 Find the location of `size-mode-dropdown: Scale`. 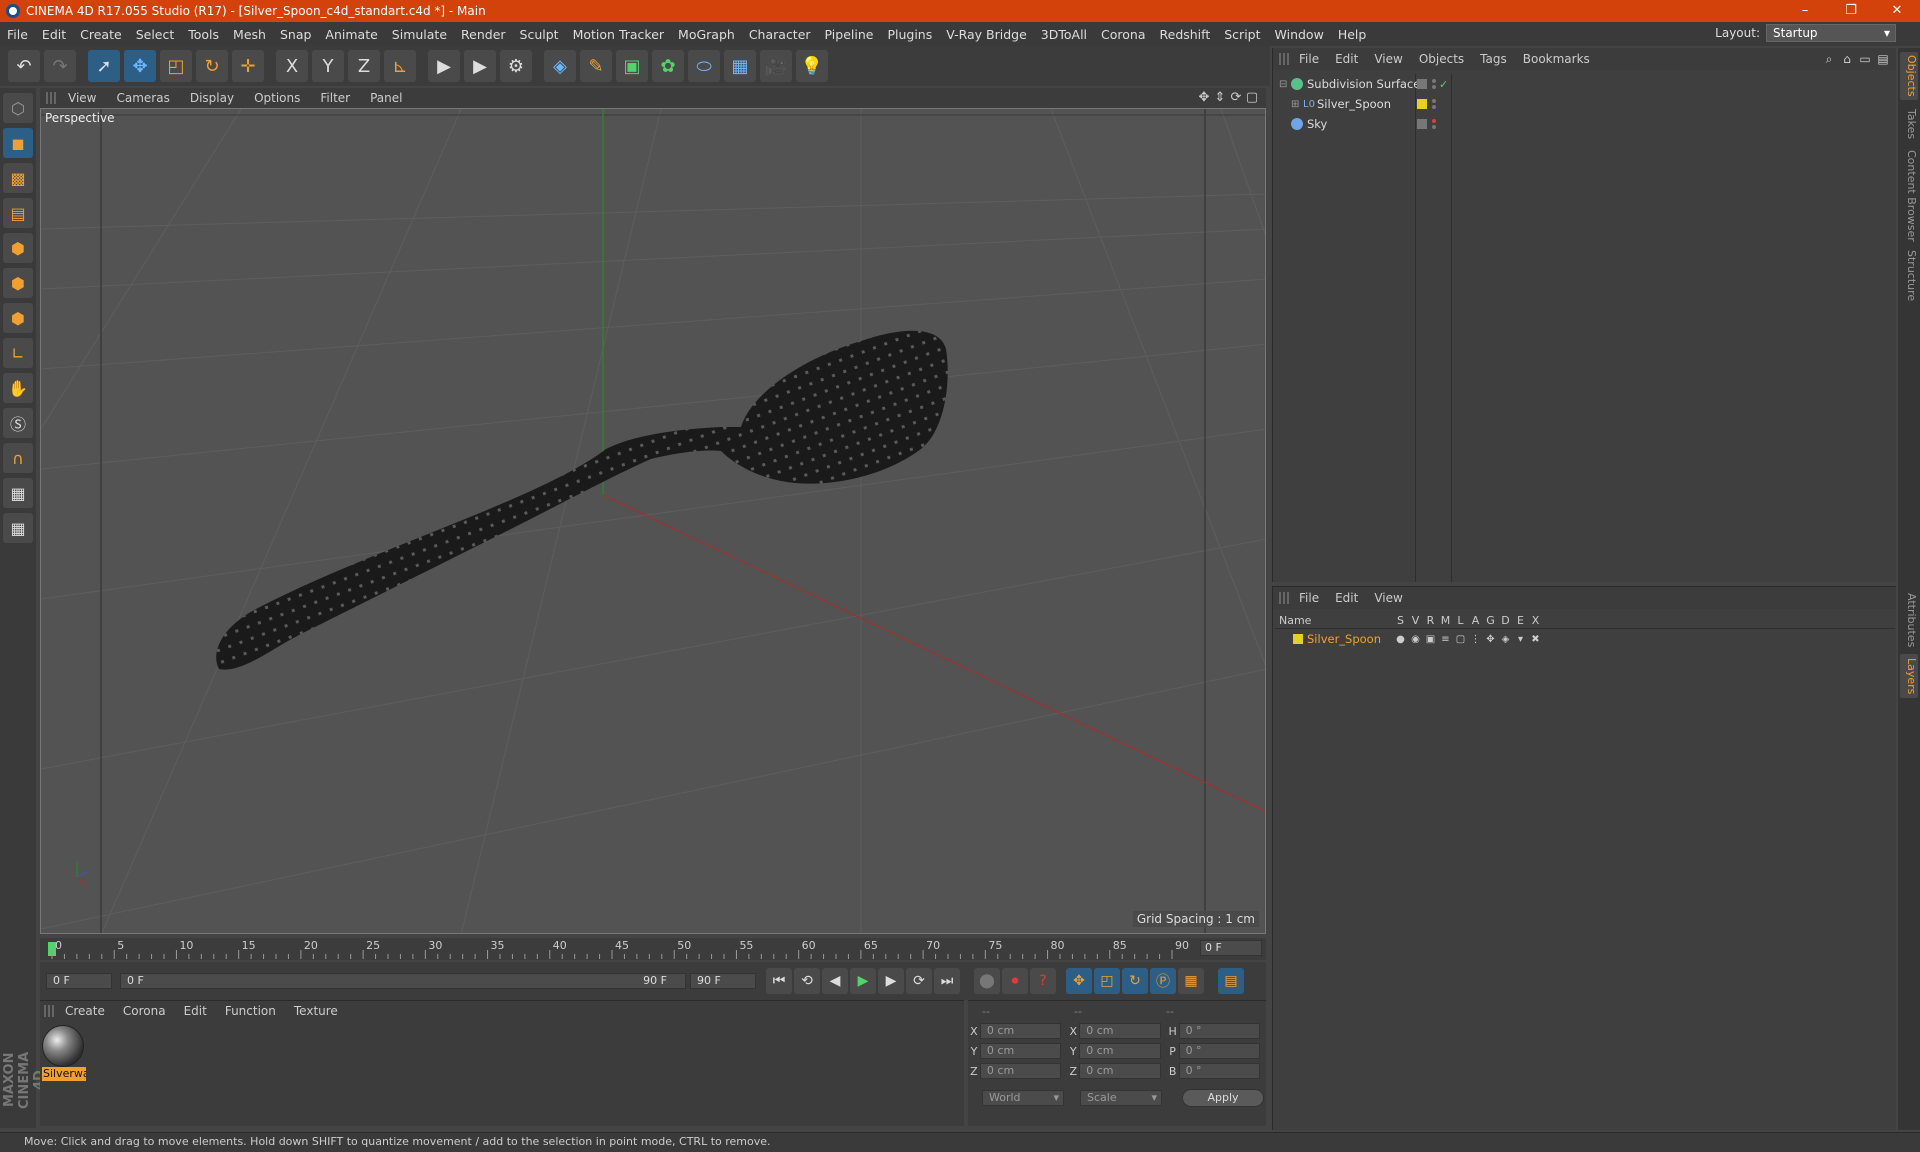

size-mode-dropdown: Scale is located at coordinates (1121, 1098).